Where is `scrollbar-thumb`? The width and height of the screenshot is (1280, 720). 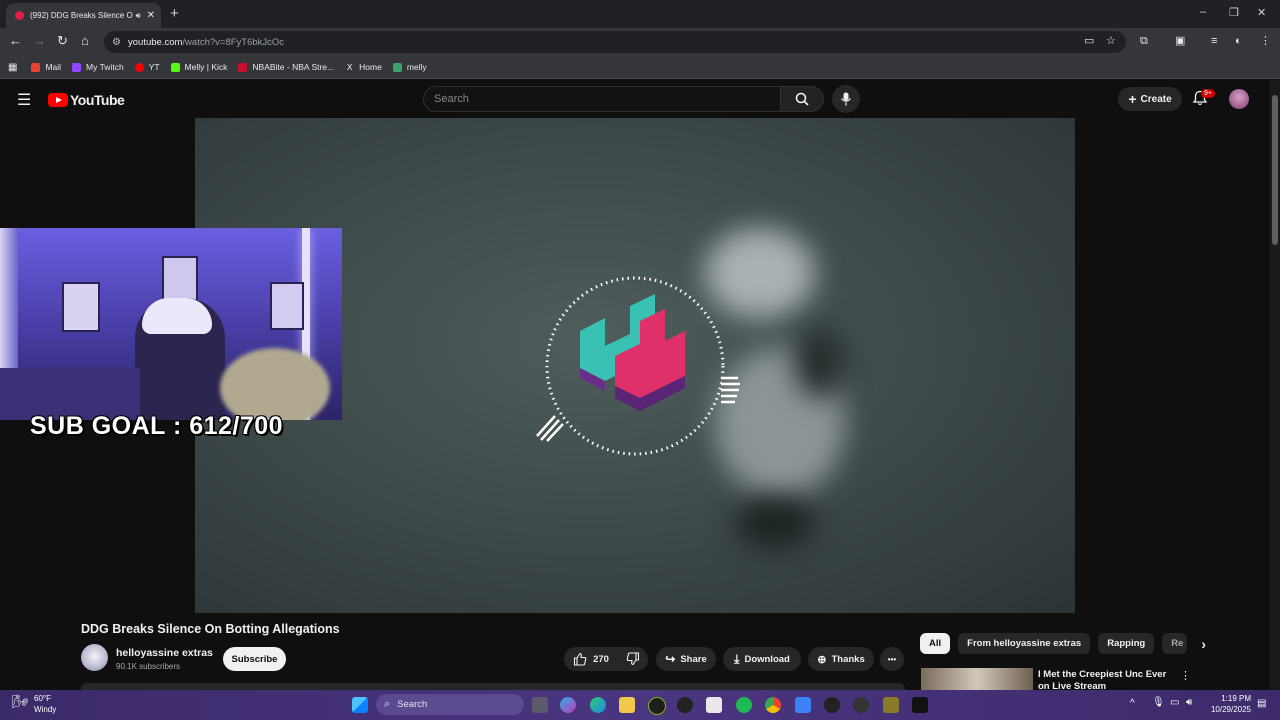
scrollbar-thumb is located at coordinates (1275, 170).